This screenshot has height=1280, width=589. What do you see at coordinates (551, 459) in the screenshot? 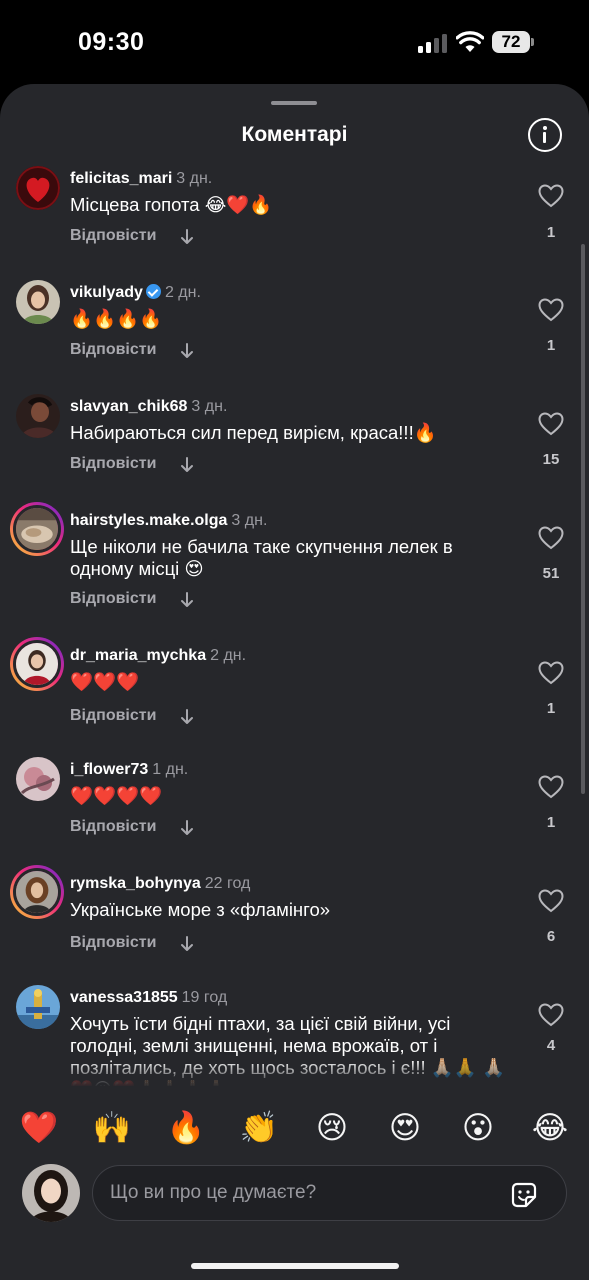
I see `like-count: 15` at bounding box center [551, 459].